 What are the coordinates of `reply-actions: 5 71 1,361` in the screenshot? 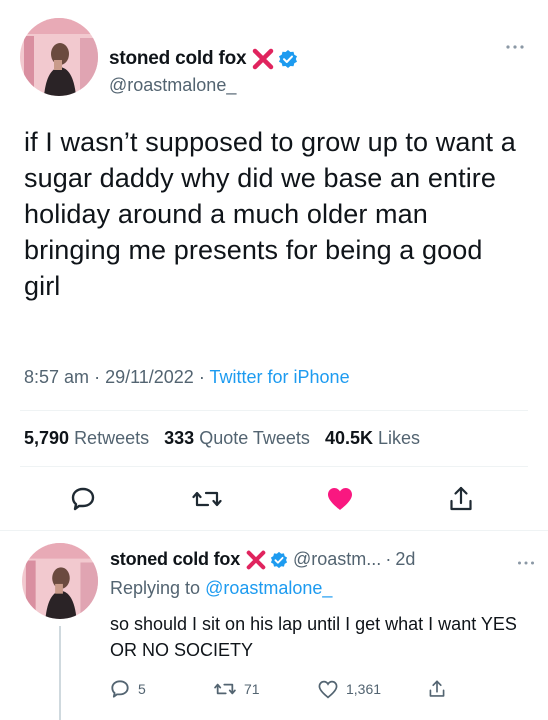 It's located at (300, 689).